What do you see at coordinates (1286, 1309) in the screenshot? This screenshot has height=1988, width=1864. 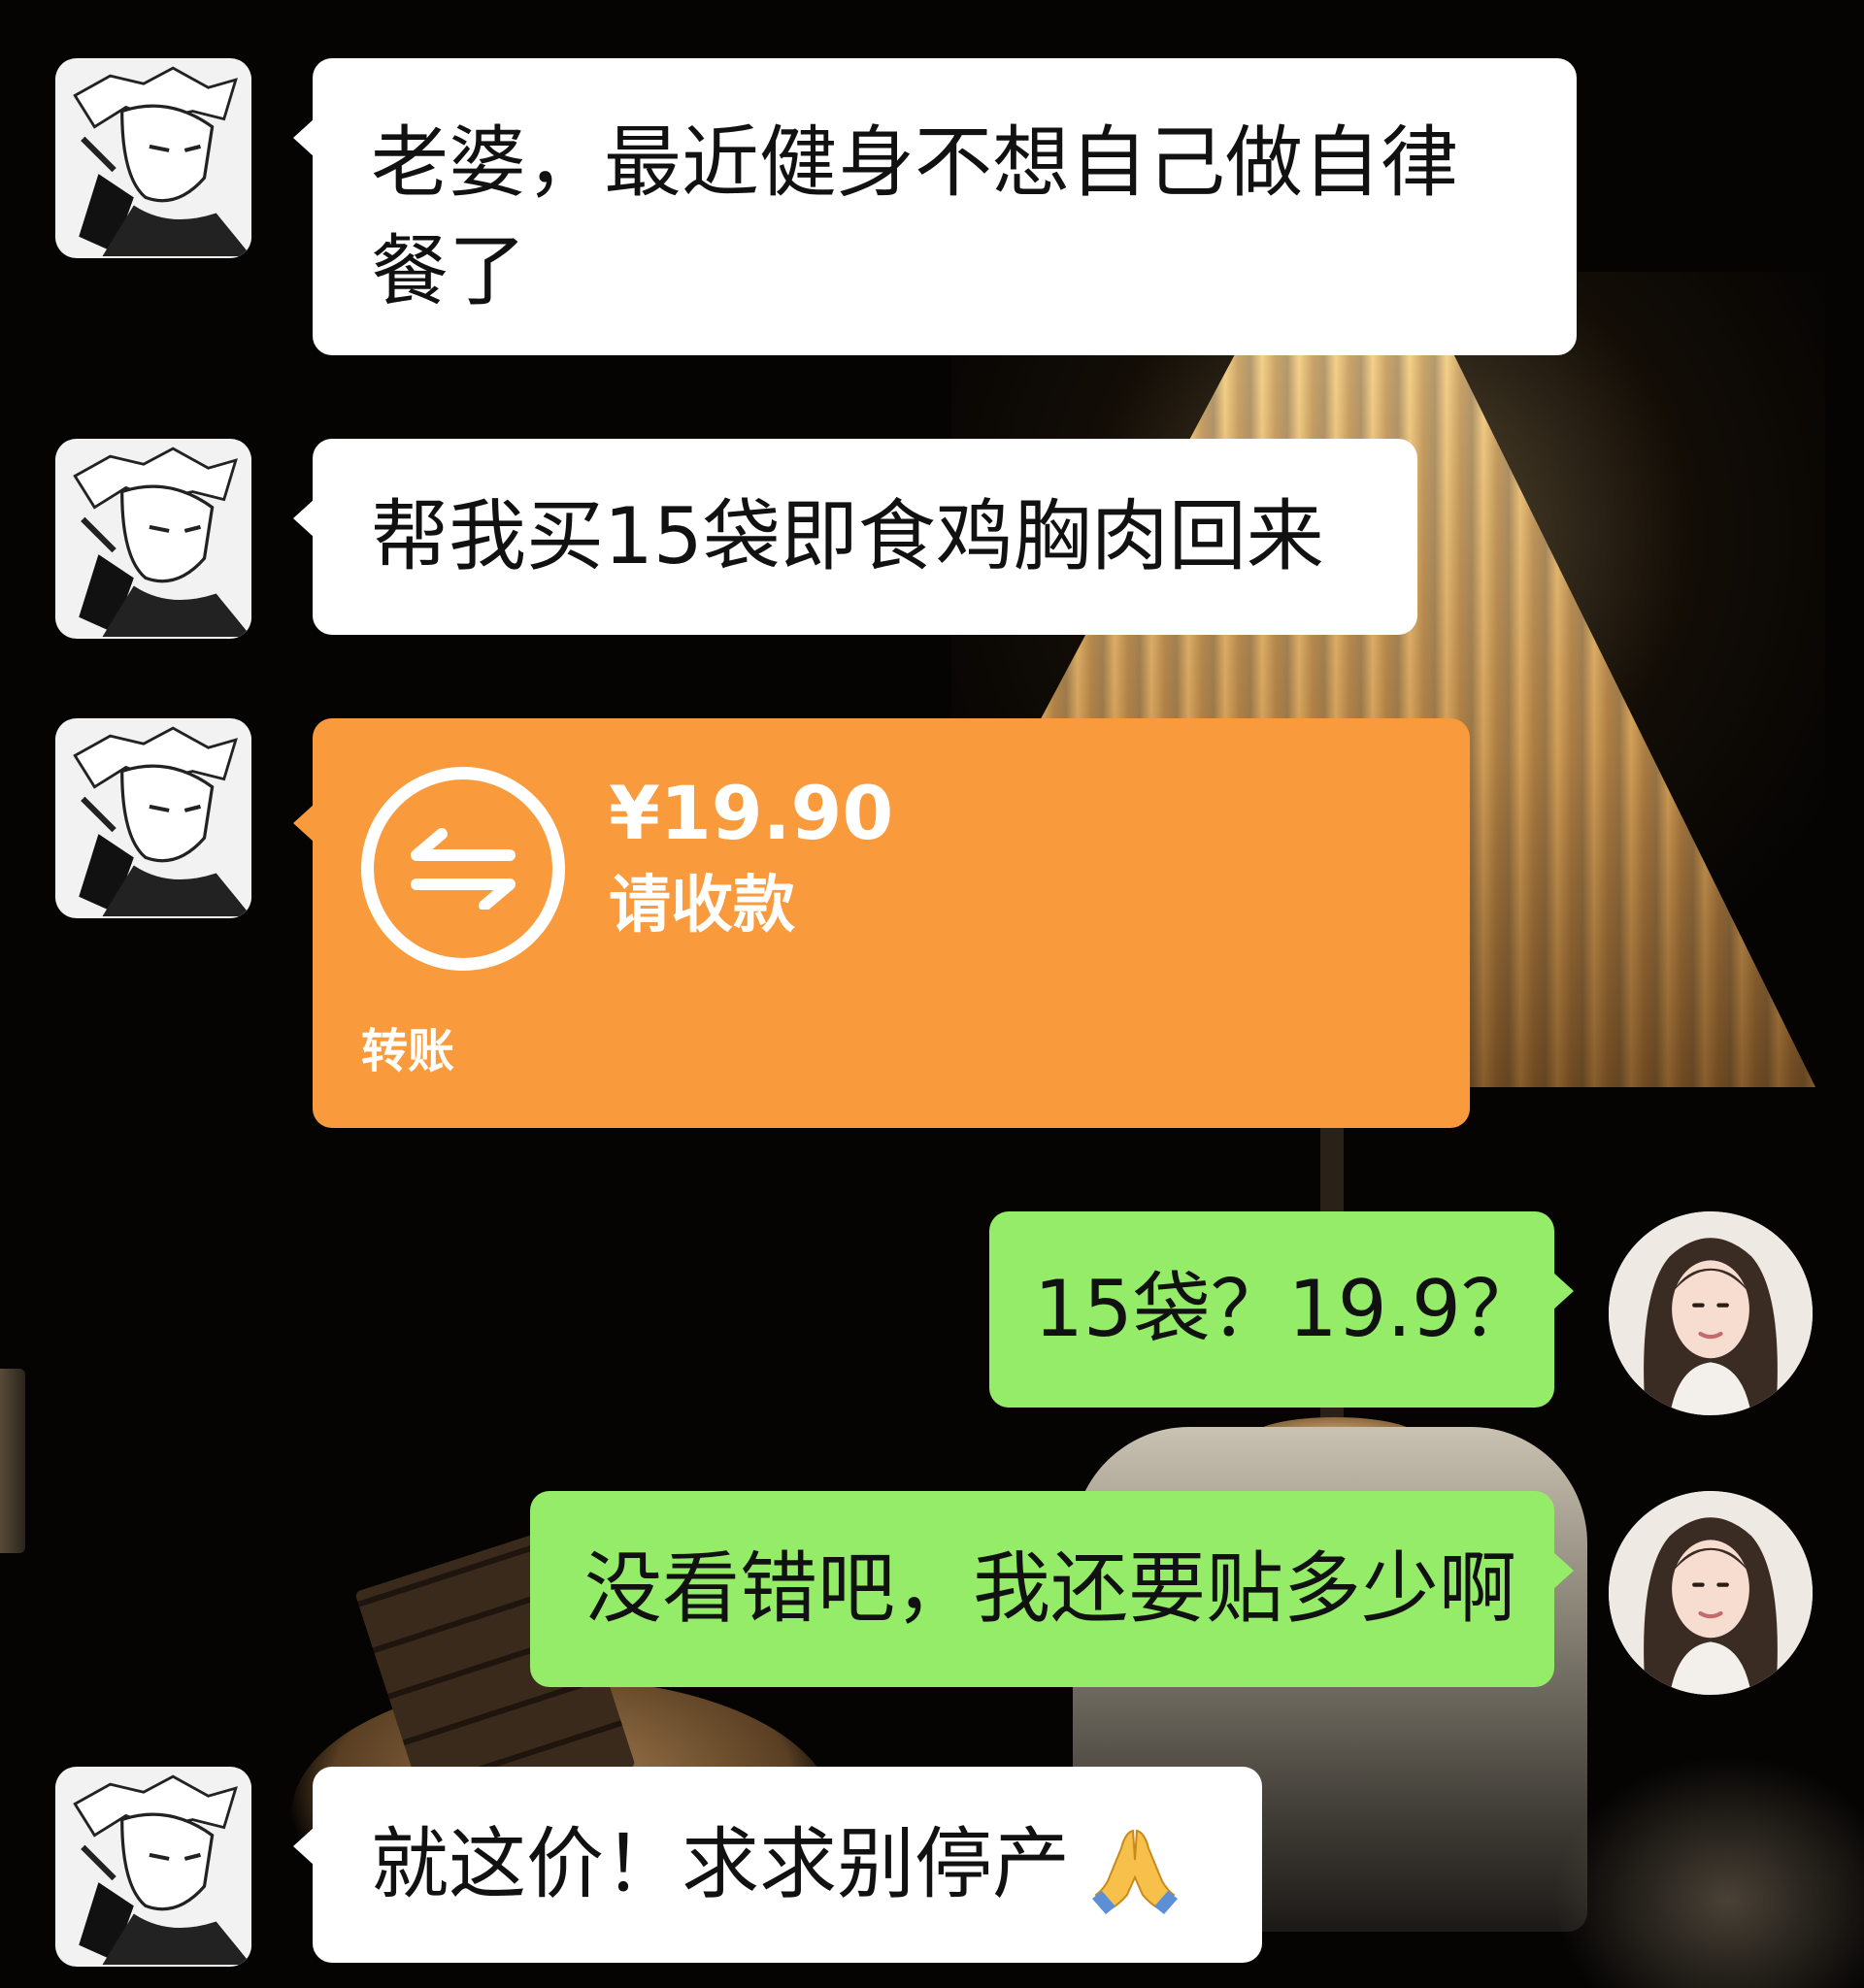 I see `message-text: 15袋？19.9？` at bounding box center [1286, 1309].